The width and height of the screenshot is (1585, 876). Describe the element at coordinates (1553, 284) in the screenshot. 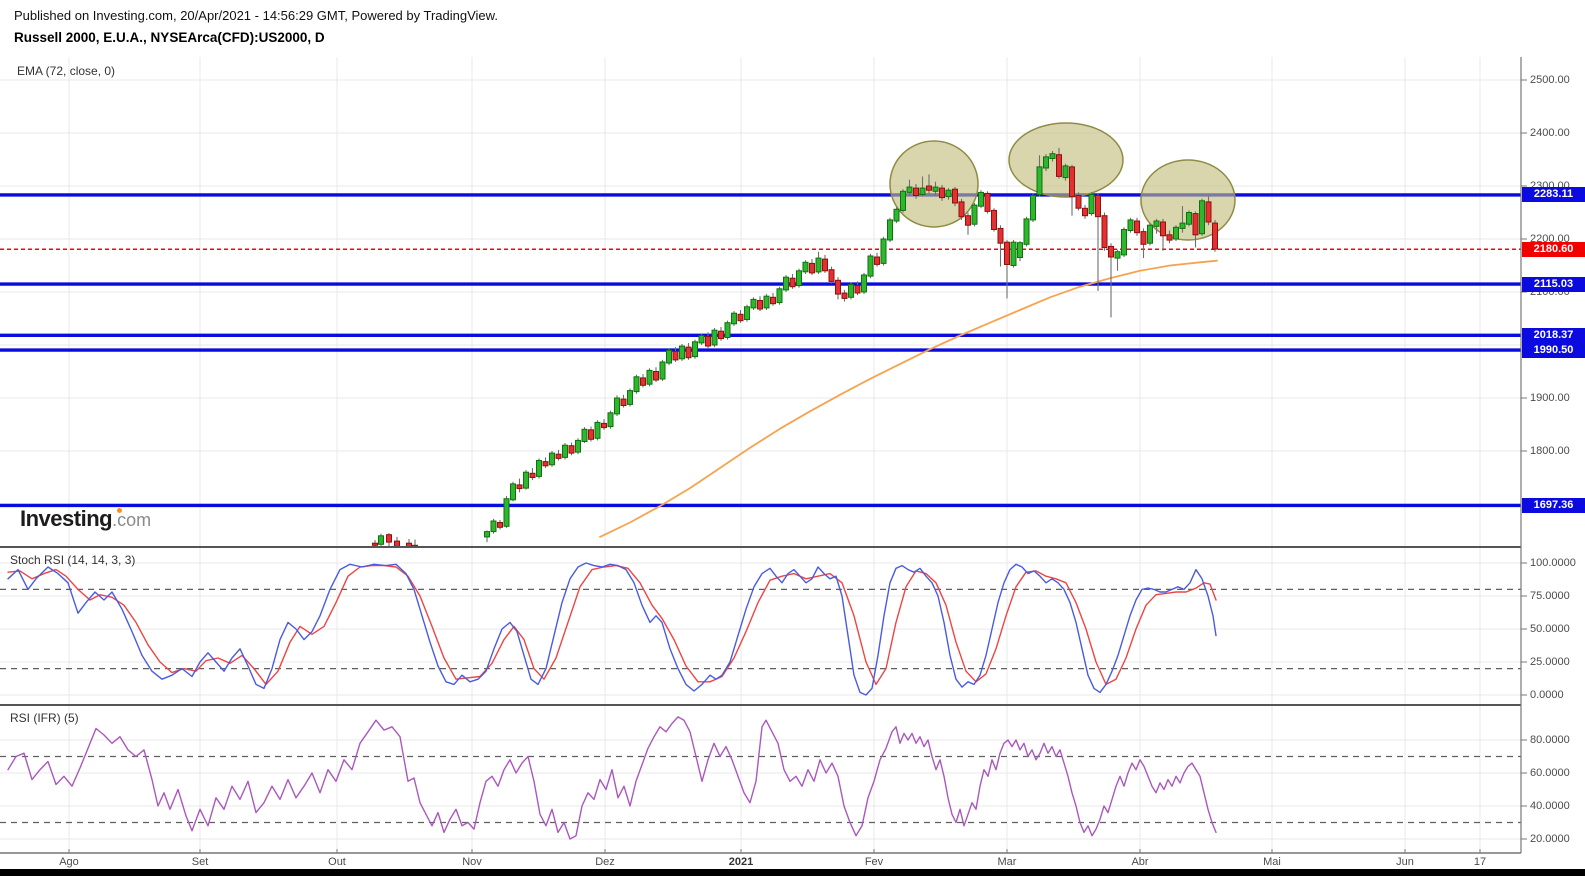

I see `support-resistance-tag: 2115.03` at that location.